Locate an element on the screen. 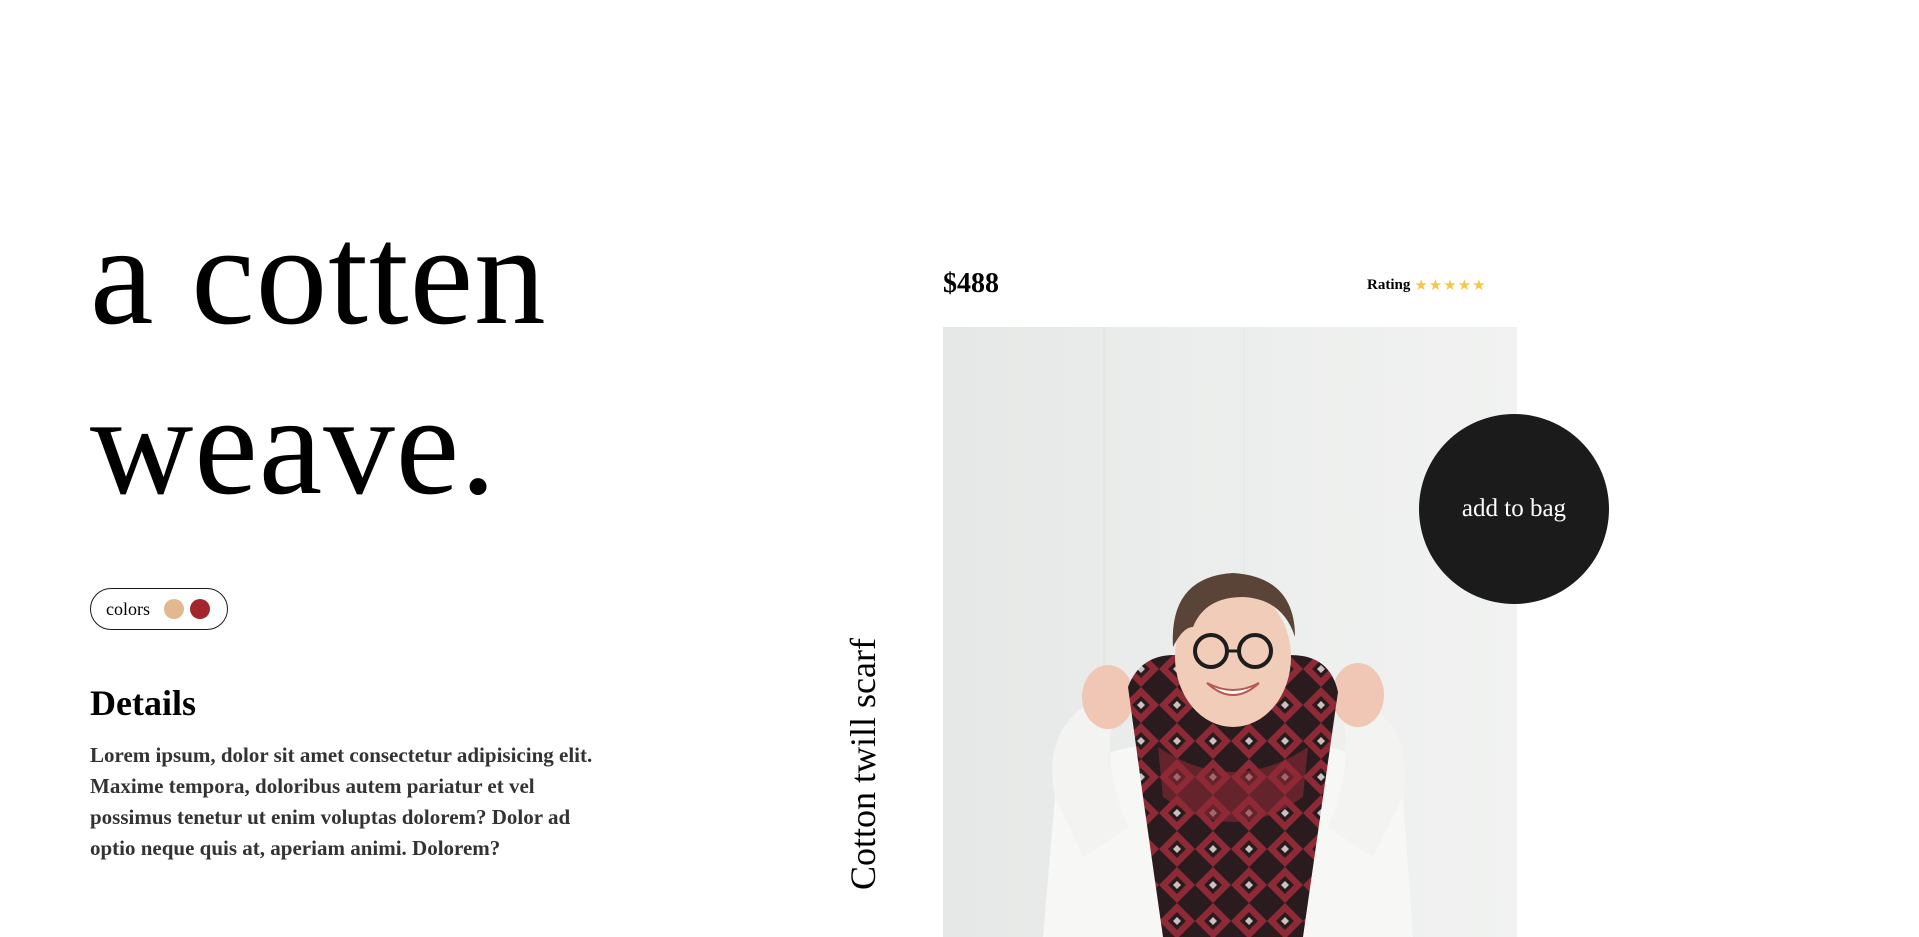 This screenshot has width=1919, height=937. hero-title-line-1: a cotten is located at coordinates (318, 275).